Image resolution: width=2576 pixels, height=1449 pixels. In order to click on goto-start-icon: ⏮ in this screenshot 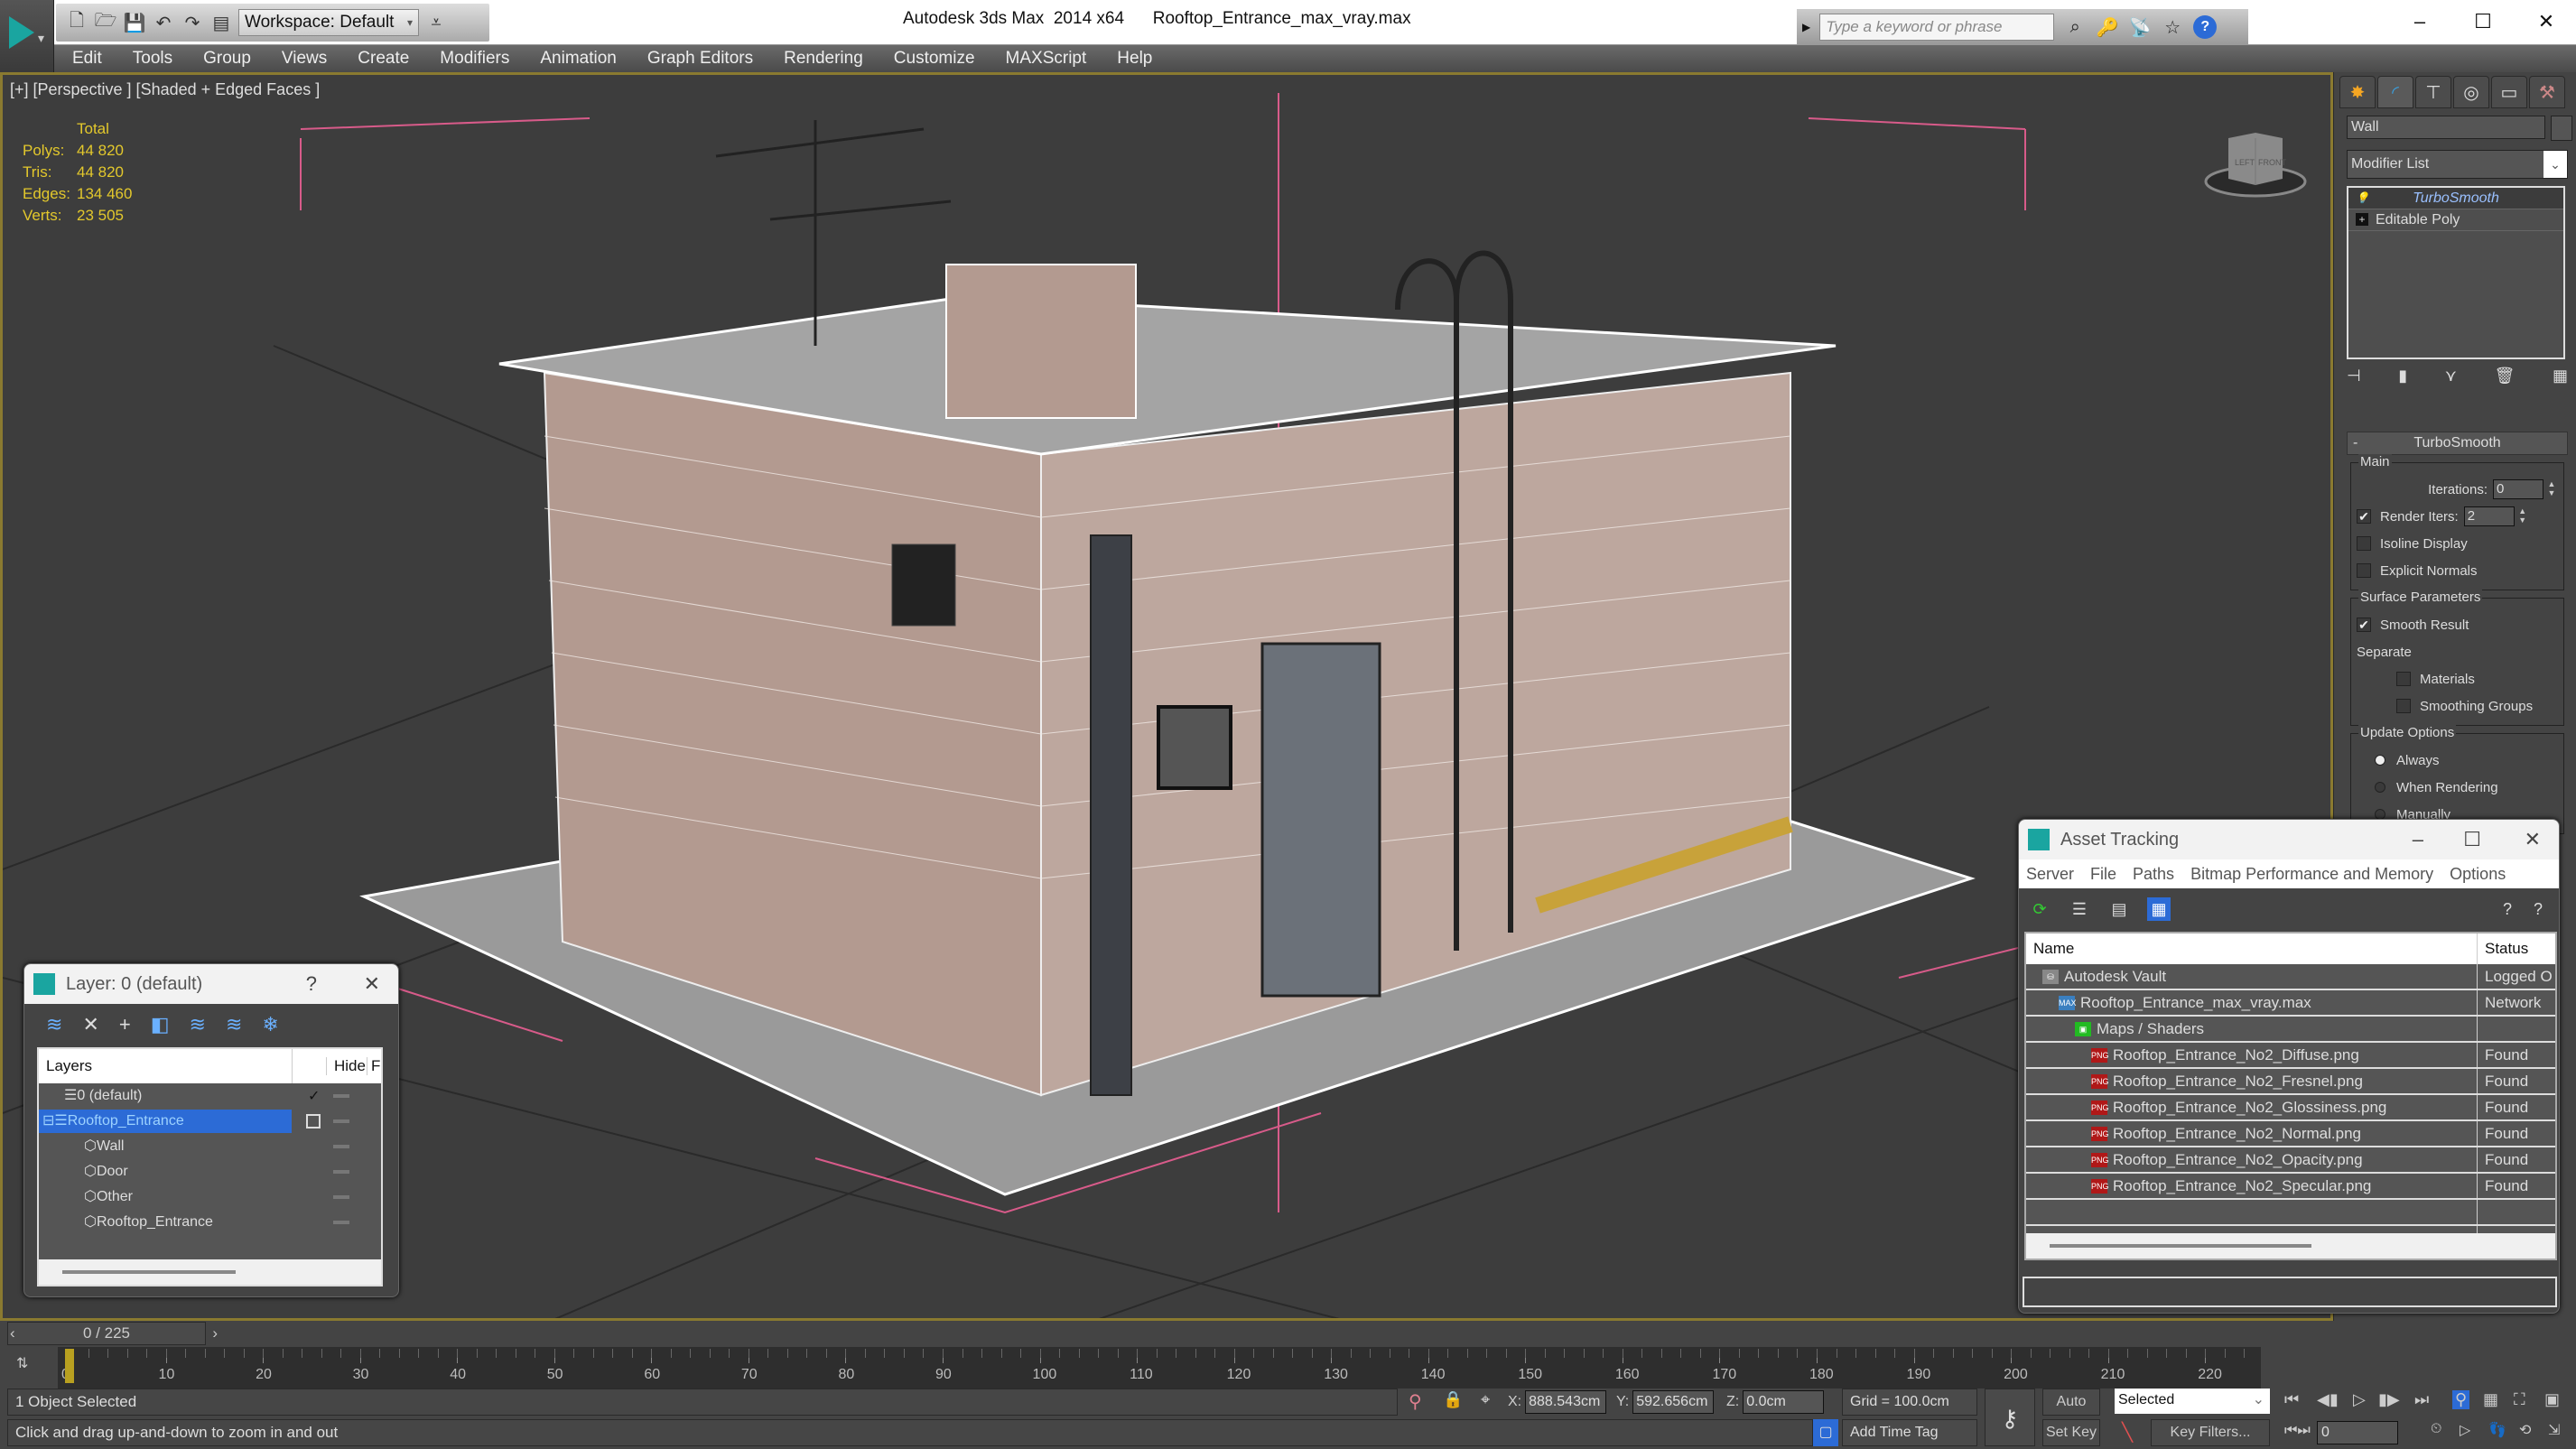, I will do `click(2291, 1399)`.